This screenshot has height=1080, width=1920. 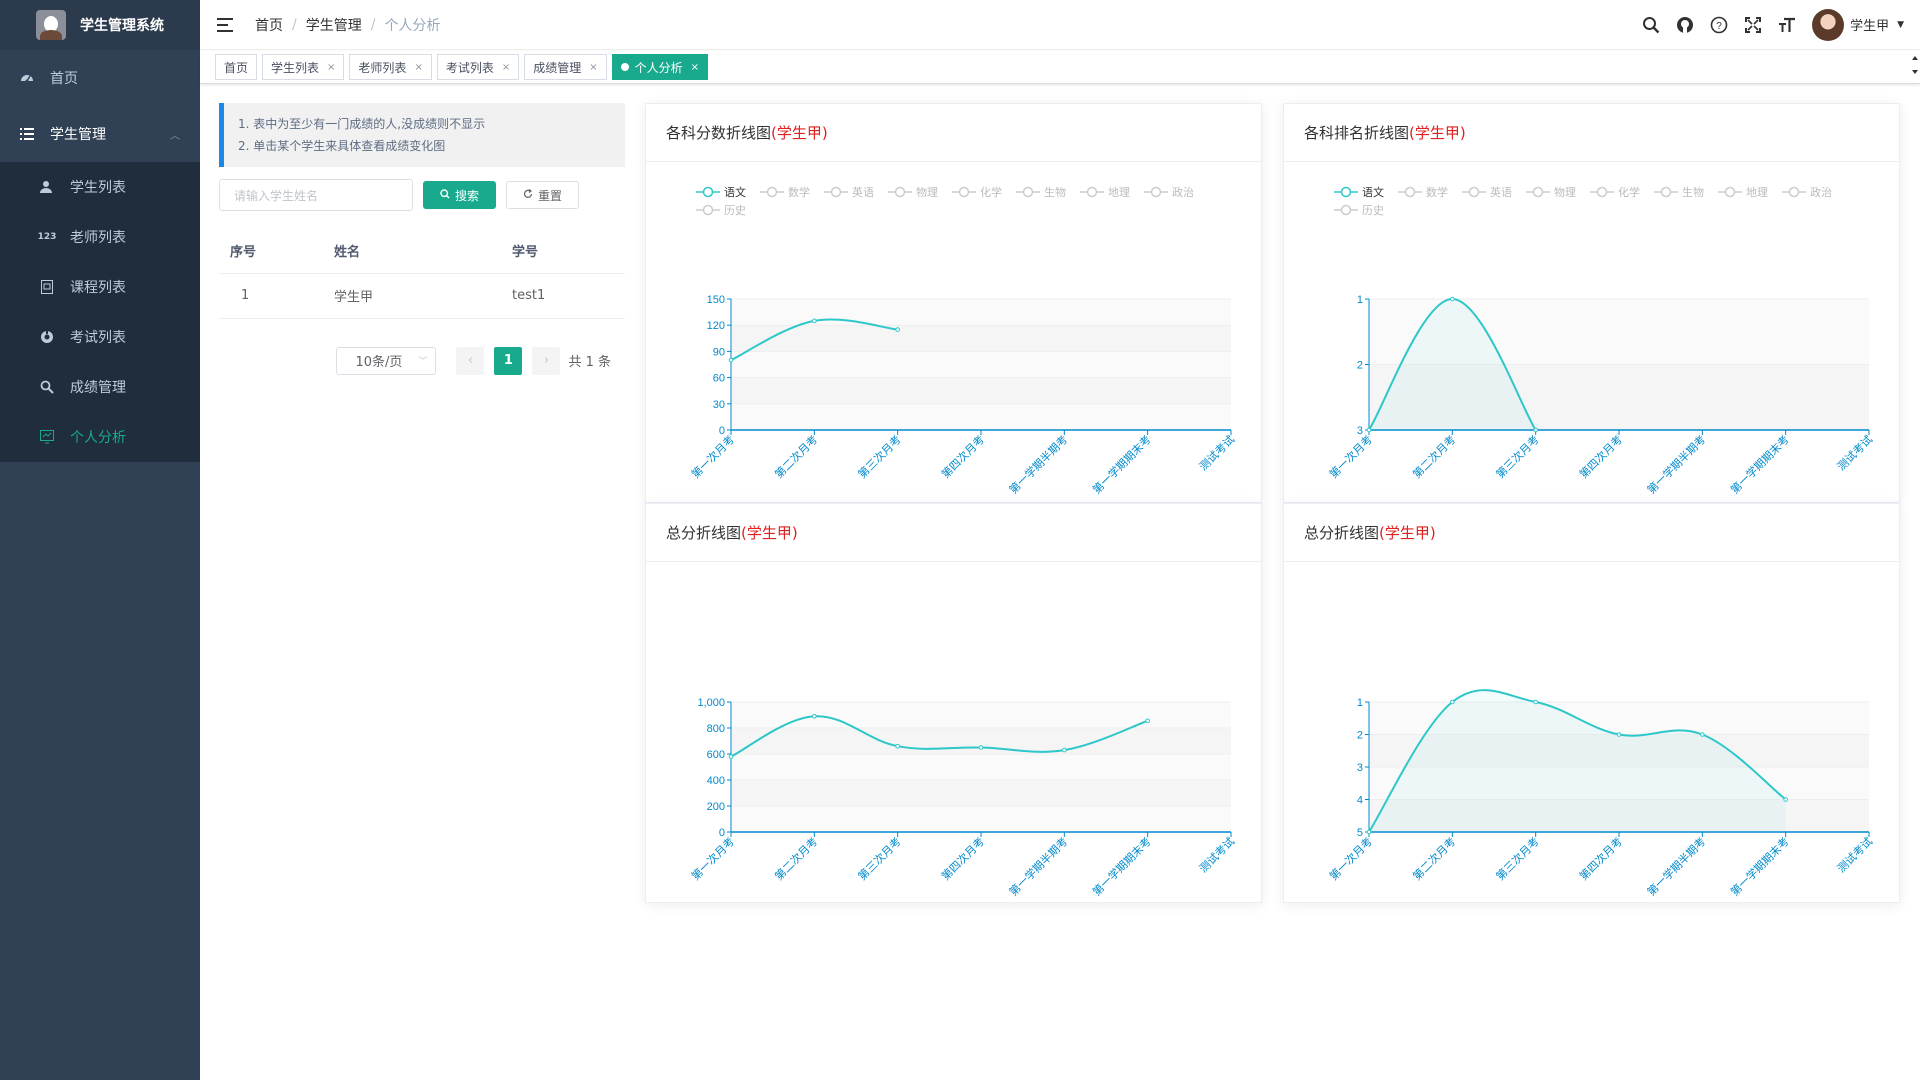 What do you see at coordinates (100, 437) in the screenshot?
I see `sidebar-item-personal-analysis: 个人分析` at bounding box center [100, 437].